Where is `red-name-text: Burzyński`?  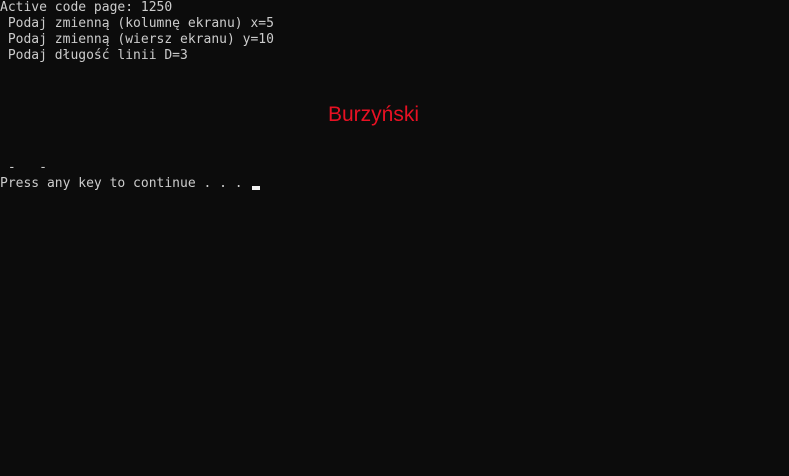 red-name-text: Burzyński is located at coordinates (374, 114).